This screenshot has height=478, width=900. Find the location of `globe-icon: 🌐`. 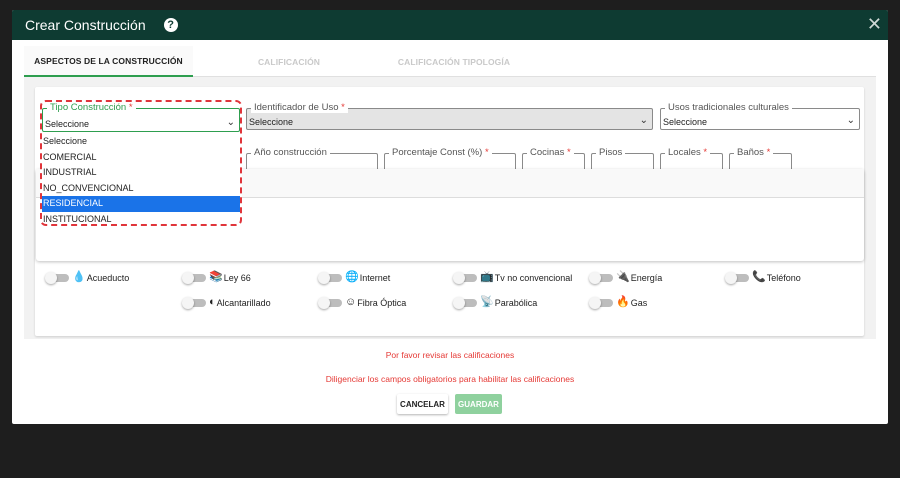

globe-icon: 🌐 is located at coordinates (352, 277).